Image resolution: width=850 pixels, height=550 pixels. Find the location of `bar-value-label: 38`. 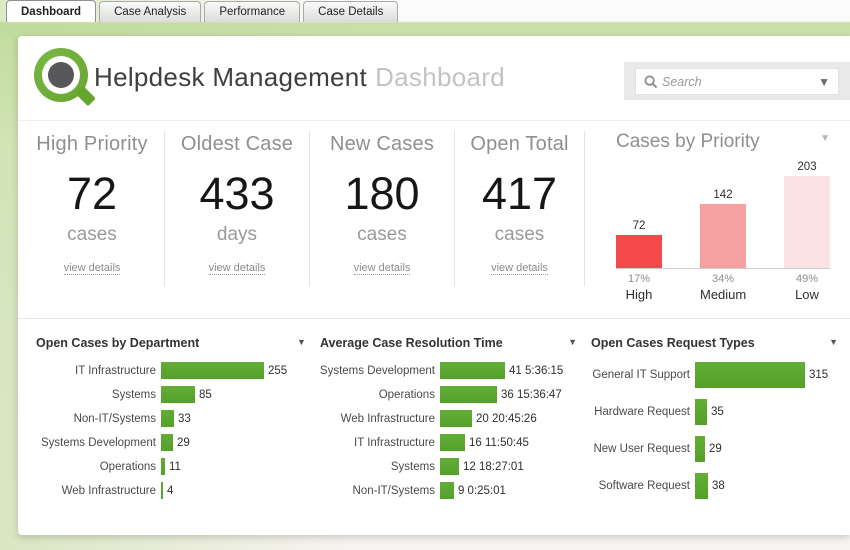

bar-value-label: 38 is located at coordinates (718, 486).